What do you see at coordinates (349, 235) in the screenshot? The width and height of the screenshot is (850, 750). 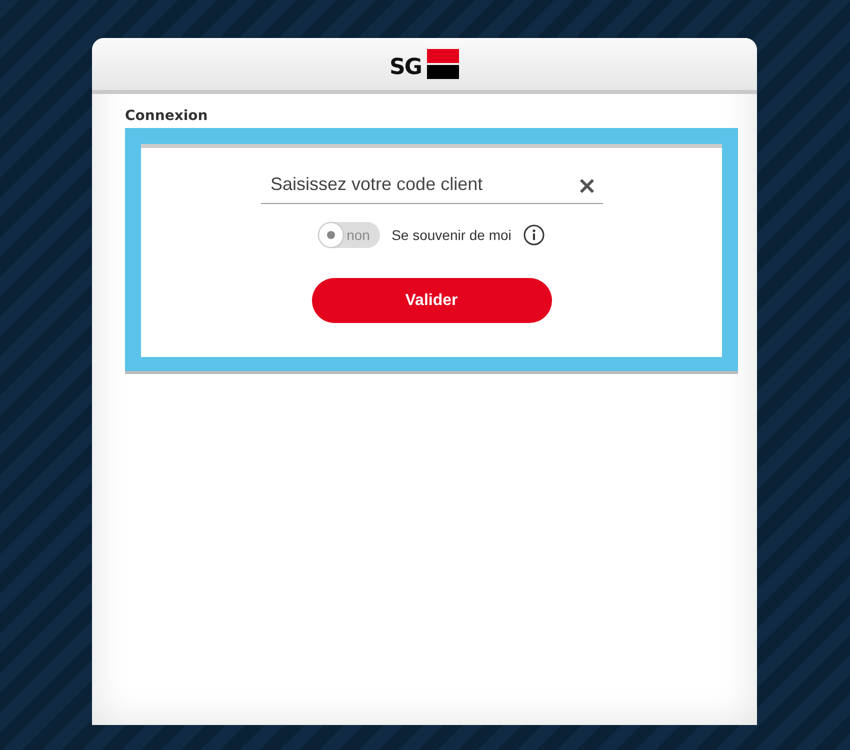 I see `remember-toggle: non` at bounding box center [349, 235].